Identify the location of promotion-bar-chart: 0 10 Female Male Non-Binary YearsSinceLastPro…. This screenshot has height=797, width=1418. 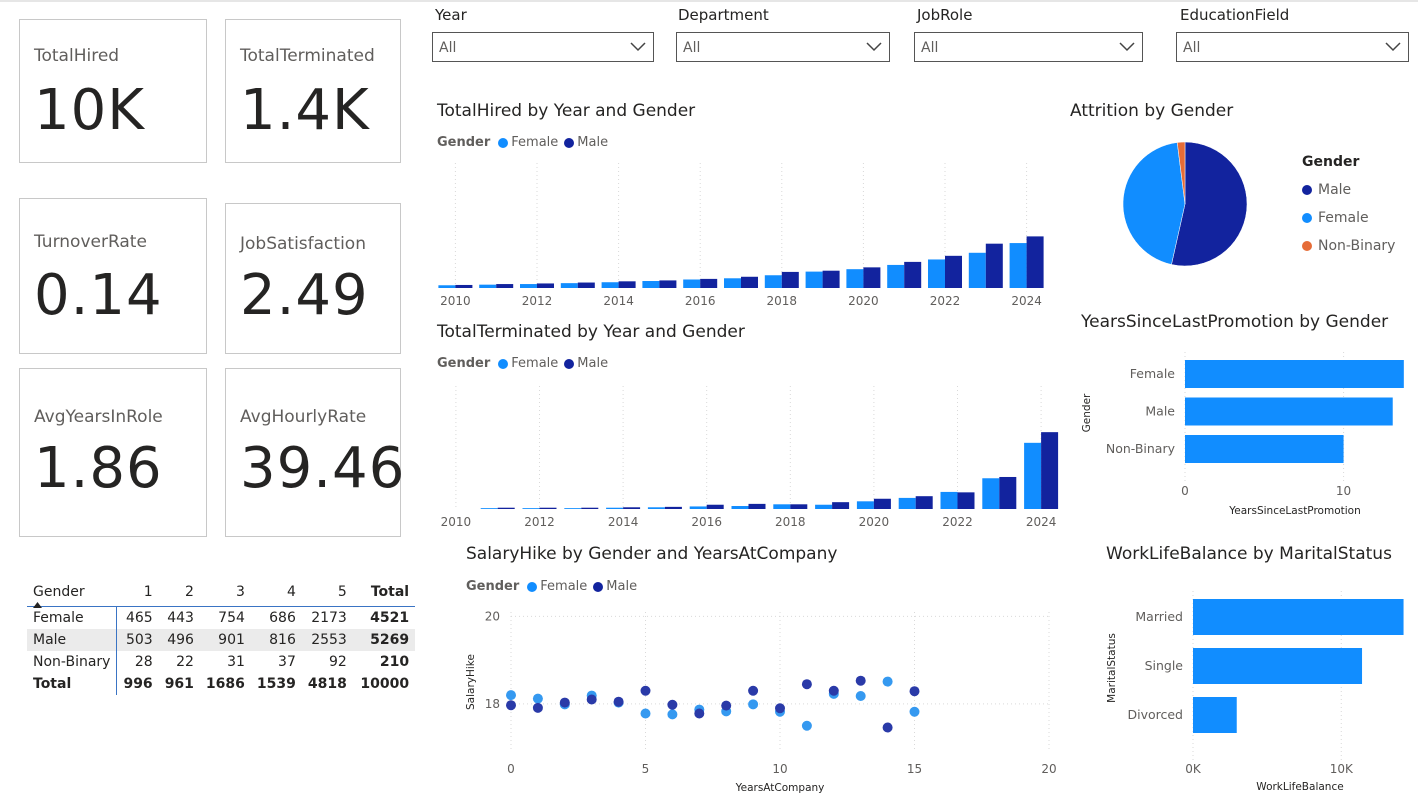
(1242, 434).